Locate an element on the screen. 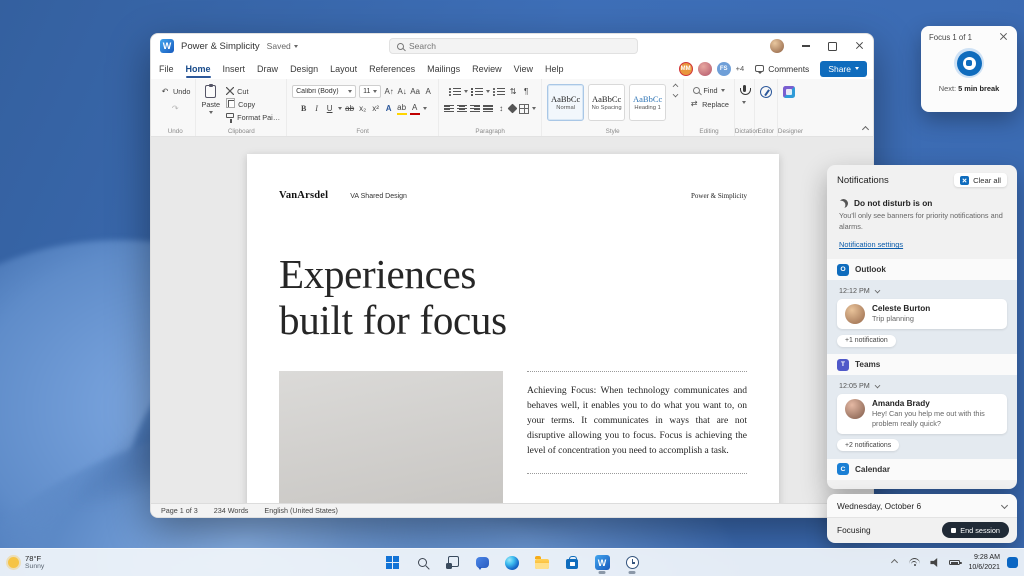  outlook-section-header: O Outlook is located at coordinates (922, 270).